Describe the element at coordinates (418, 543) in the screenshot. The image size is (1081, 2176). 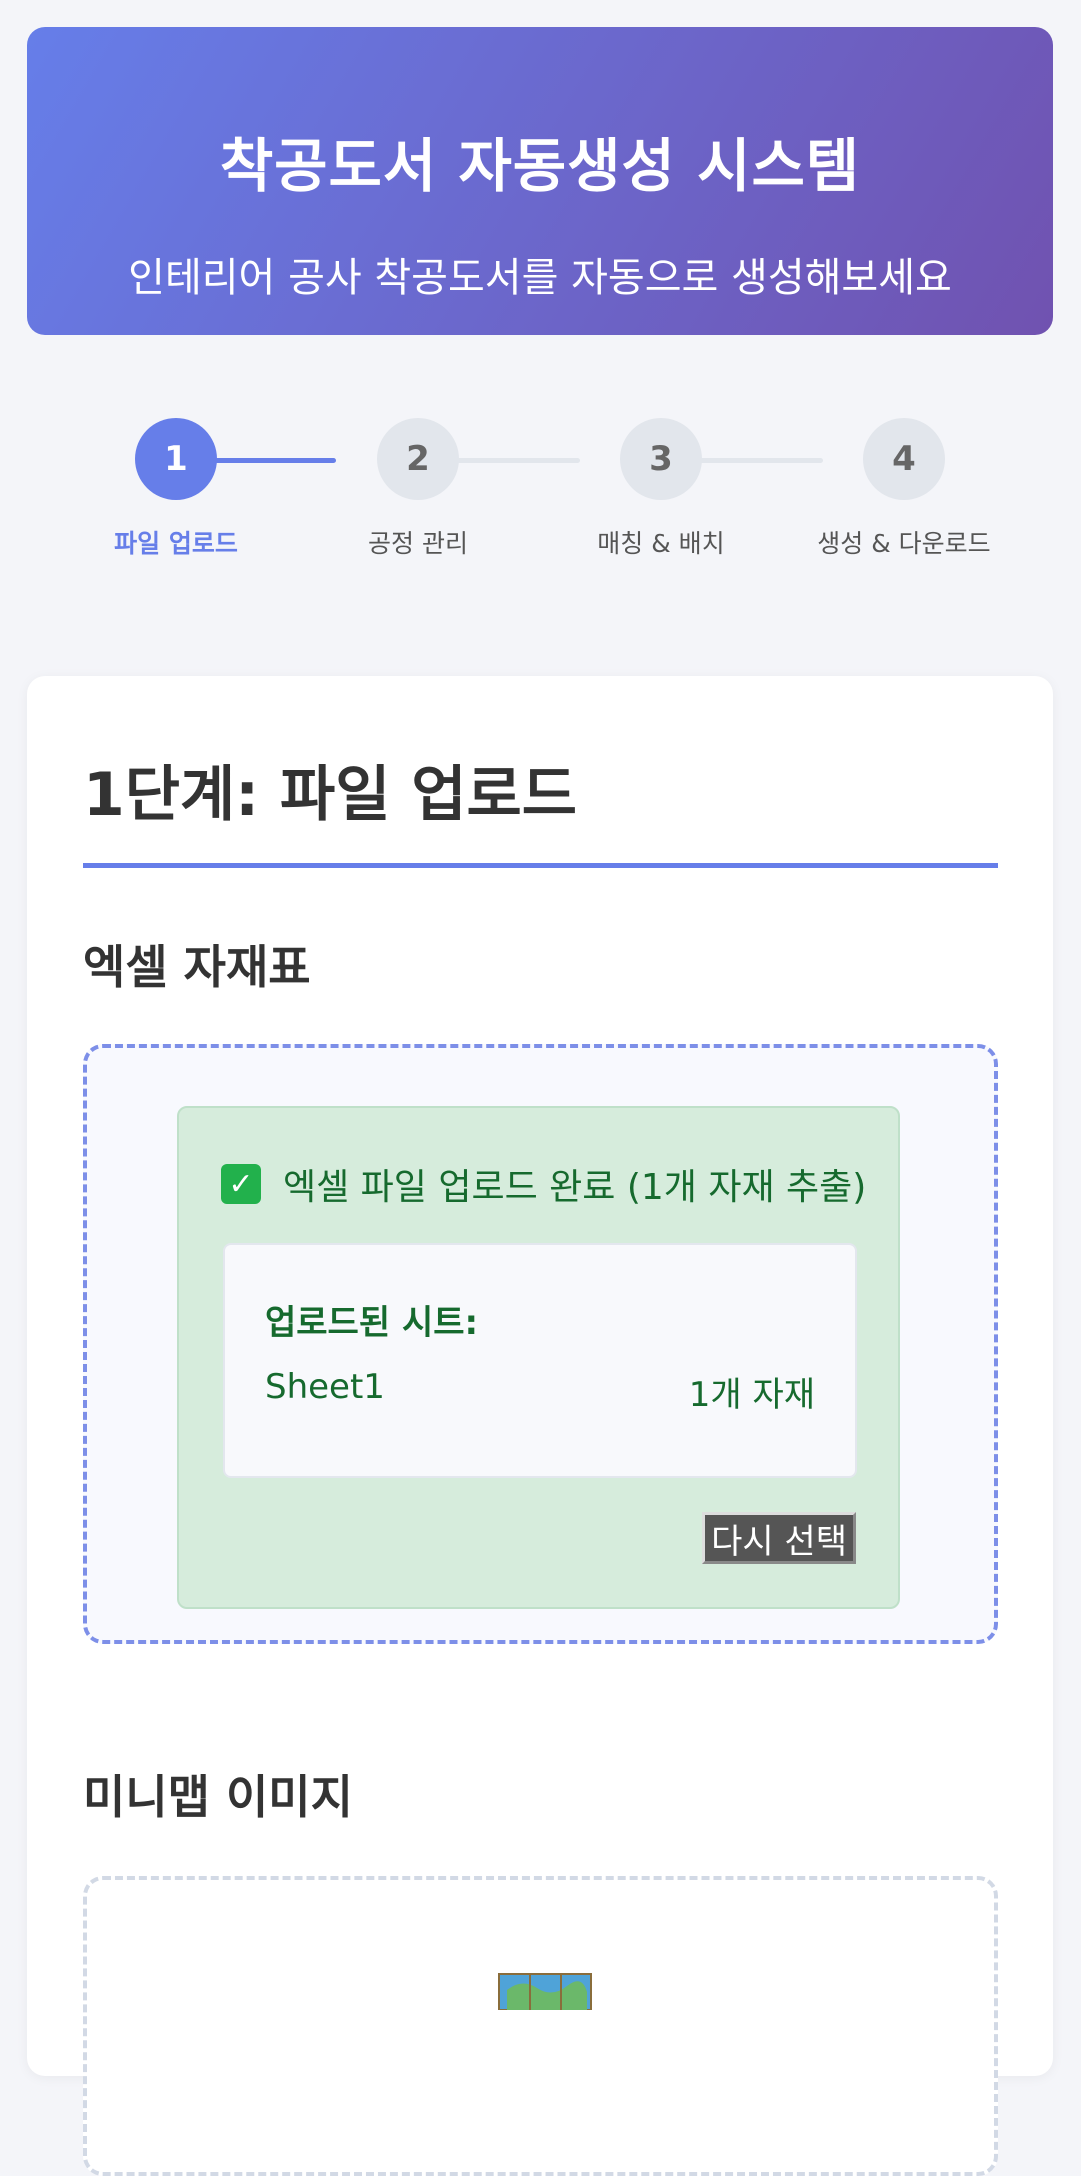
I see `step-label: 공정 관리` at that location.